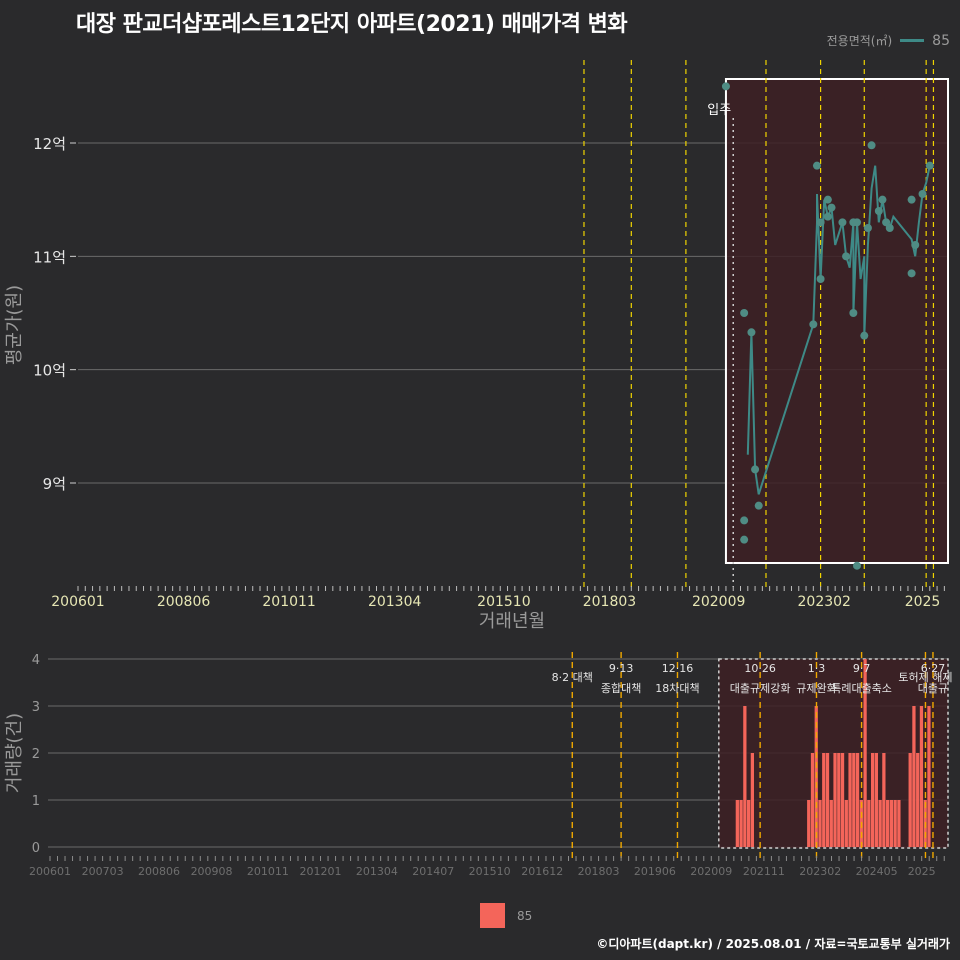  Describe the element at coordinates (49, 257) in the screenshot. I see `y-tick-label: 11억` at that location.